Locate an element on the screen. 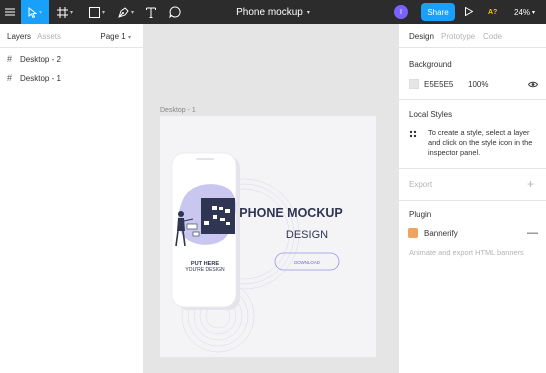  frame-tool-icon is located at coordinates (62, 12).